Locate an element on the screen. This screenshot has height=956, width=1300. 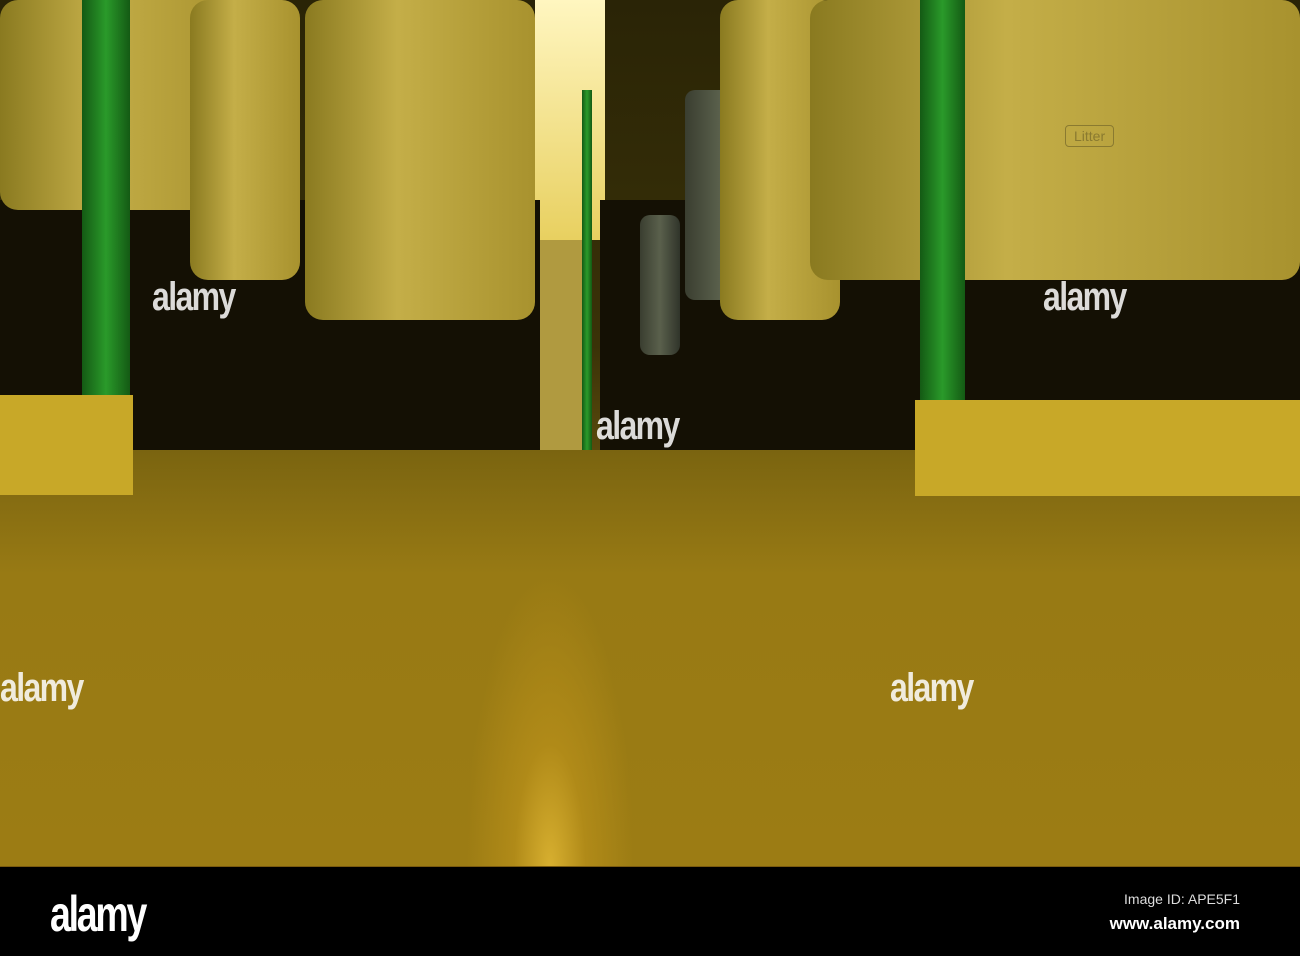
alamy-logo: alamy is located at coordinates (98, 914).